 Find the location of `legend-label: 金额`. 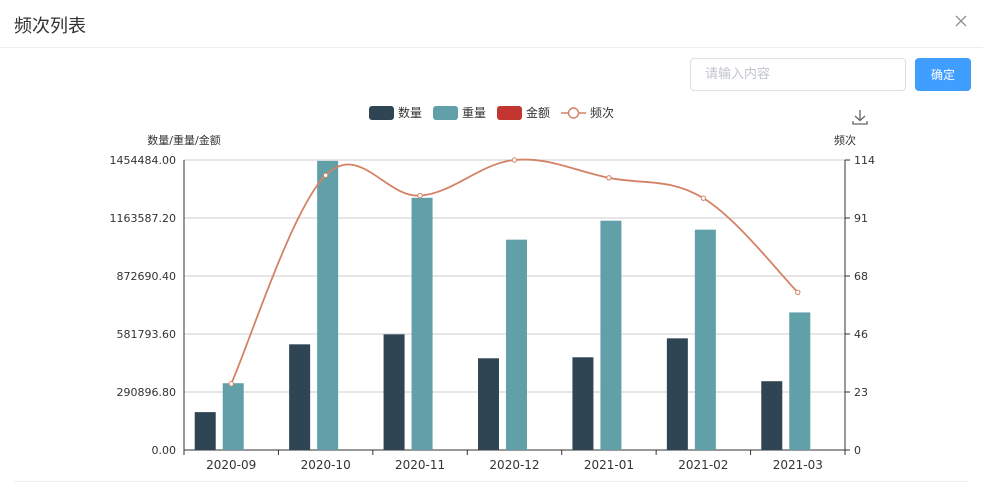

legend-label: 金额 is located at coordinates (538, 112).